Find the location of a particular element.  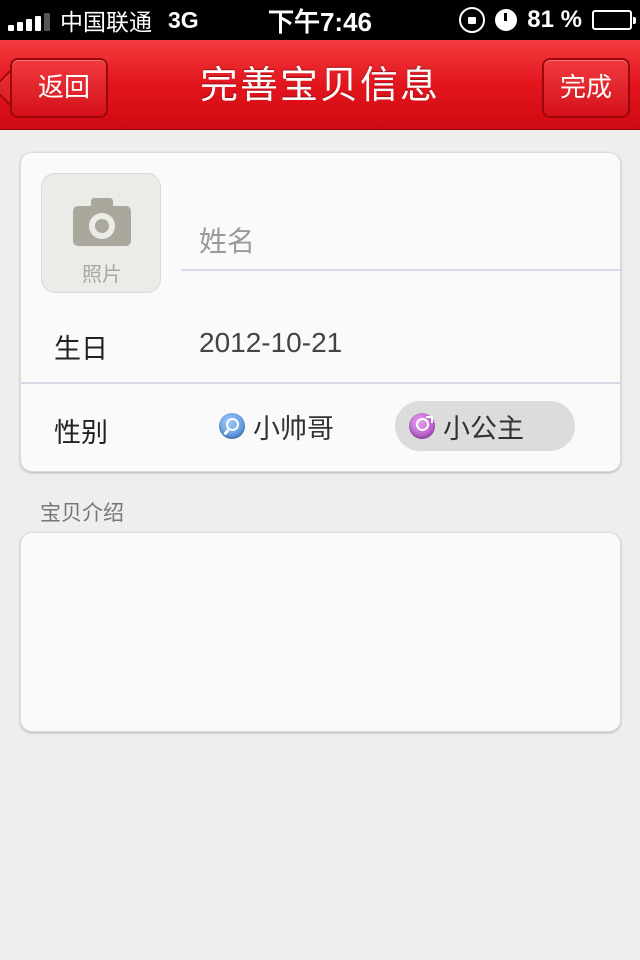

gender-option-boy: 小帅哥 is located at coordinates (276, 426).